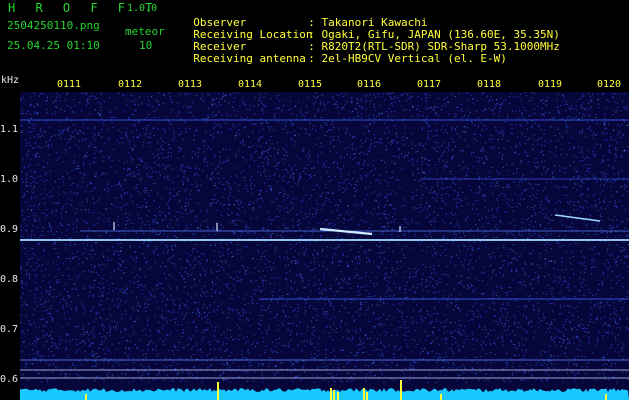 The width and height of the screenshot is (629, 400). What do you see at coordinates (9, 379) in the screenshot?
I see `y-tick-label: 0.6` at bounding box center [9, 379].